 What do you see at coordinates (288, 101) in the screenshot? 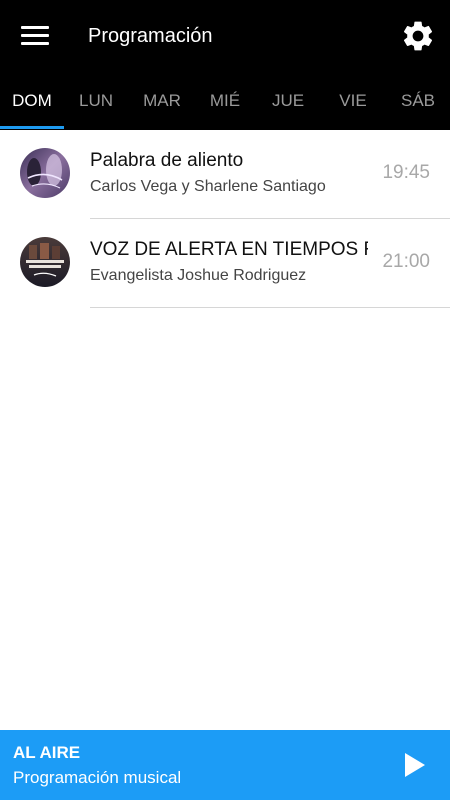
I see `tab-jue: JUE` at bounding box center [288, 101].